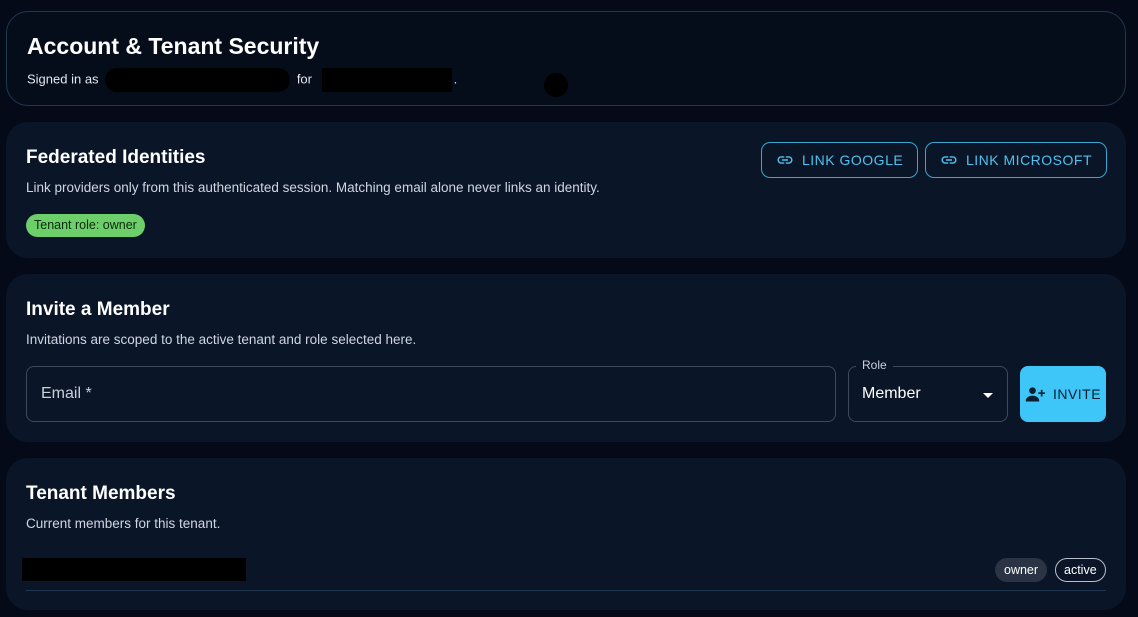 The image size is (1138, 617). Describe the element at coordinates (1080, 570) in the screenshot. I see `member-status-badge: active` at that location.